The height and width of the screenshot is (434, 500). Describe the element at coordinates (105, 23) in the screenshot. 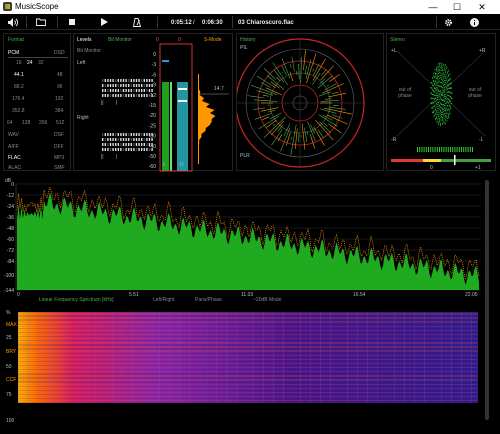

I see `play-icon` at that location.